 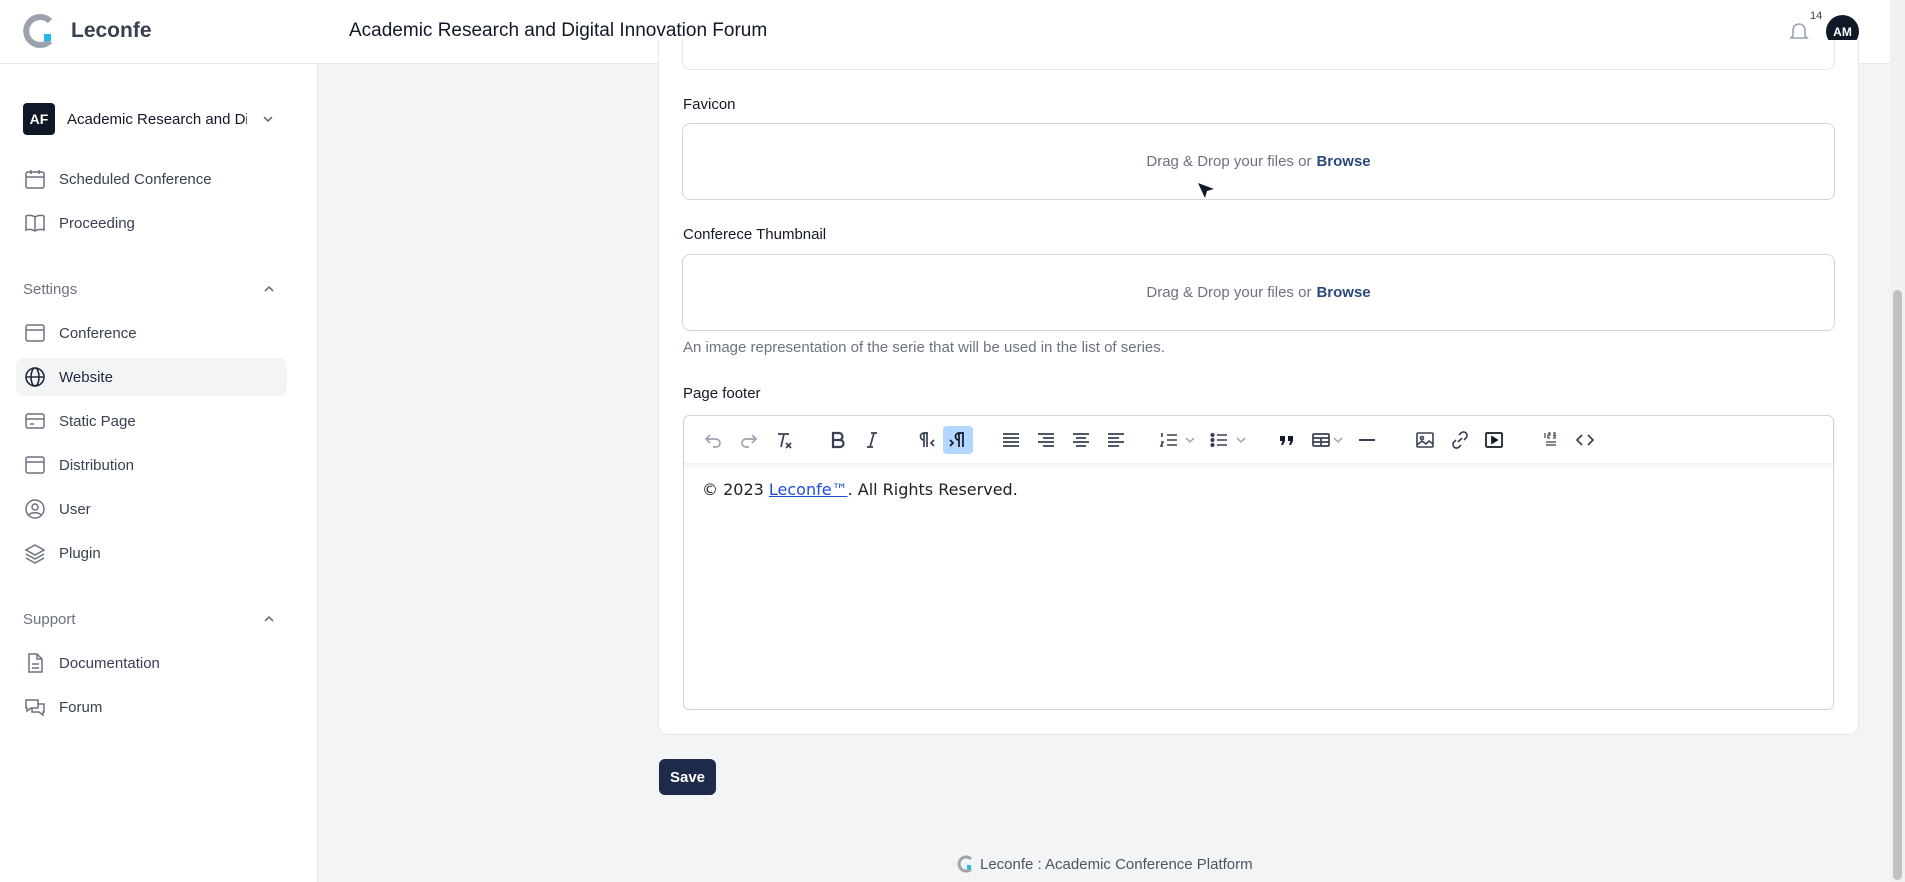 I want to click on align-center-button, so click(x=1081, y=440).